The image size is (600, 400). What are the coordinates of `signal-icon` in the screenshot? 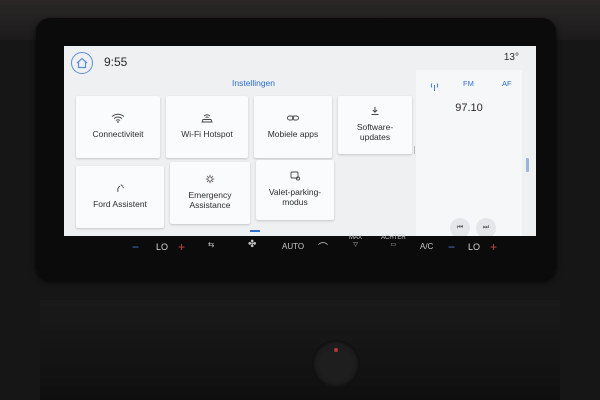 It's located at (434, 87).